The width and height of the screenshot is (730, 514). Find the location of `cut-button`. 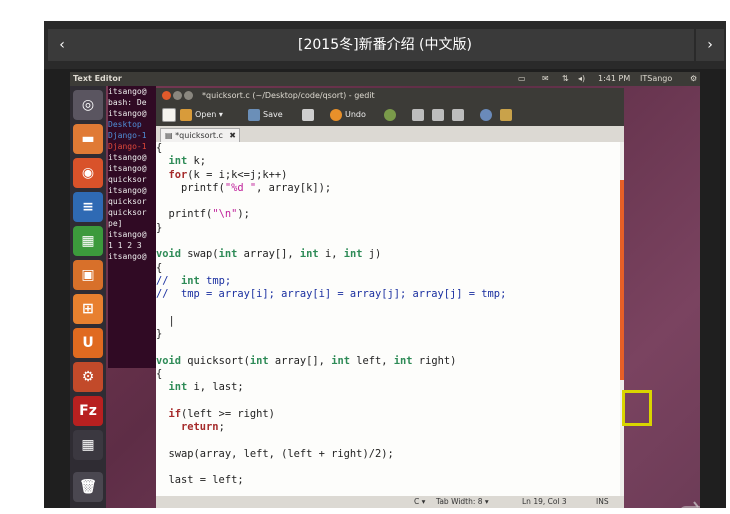

cut-button is located at coordinates (419, 115).